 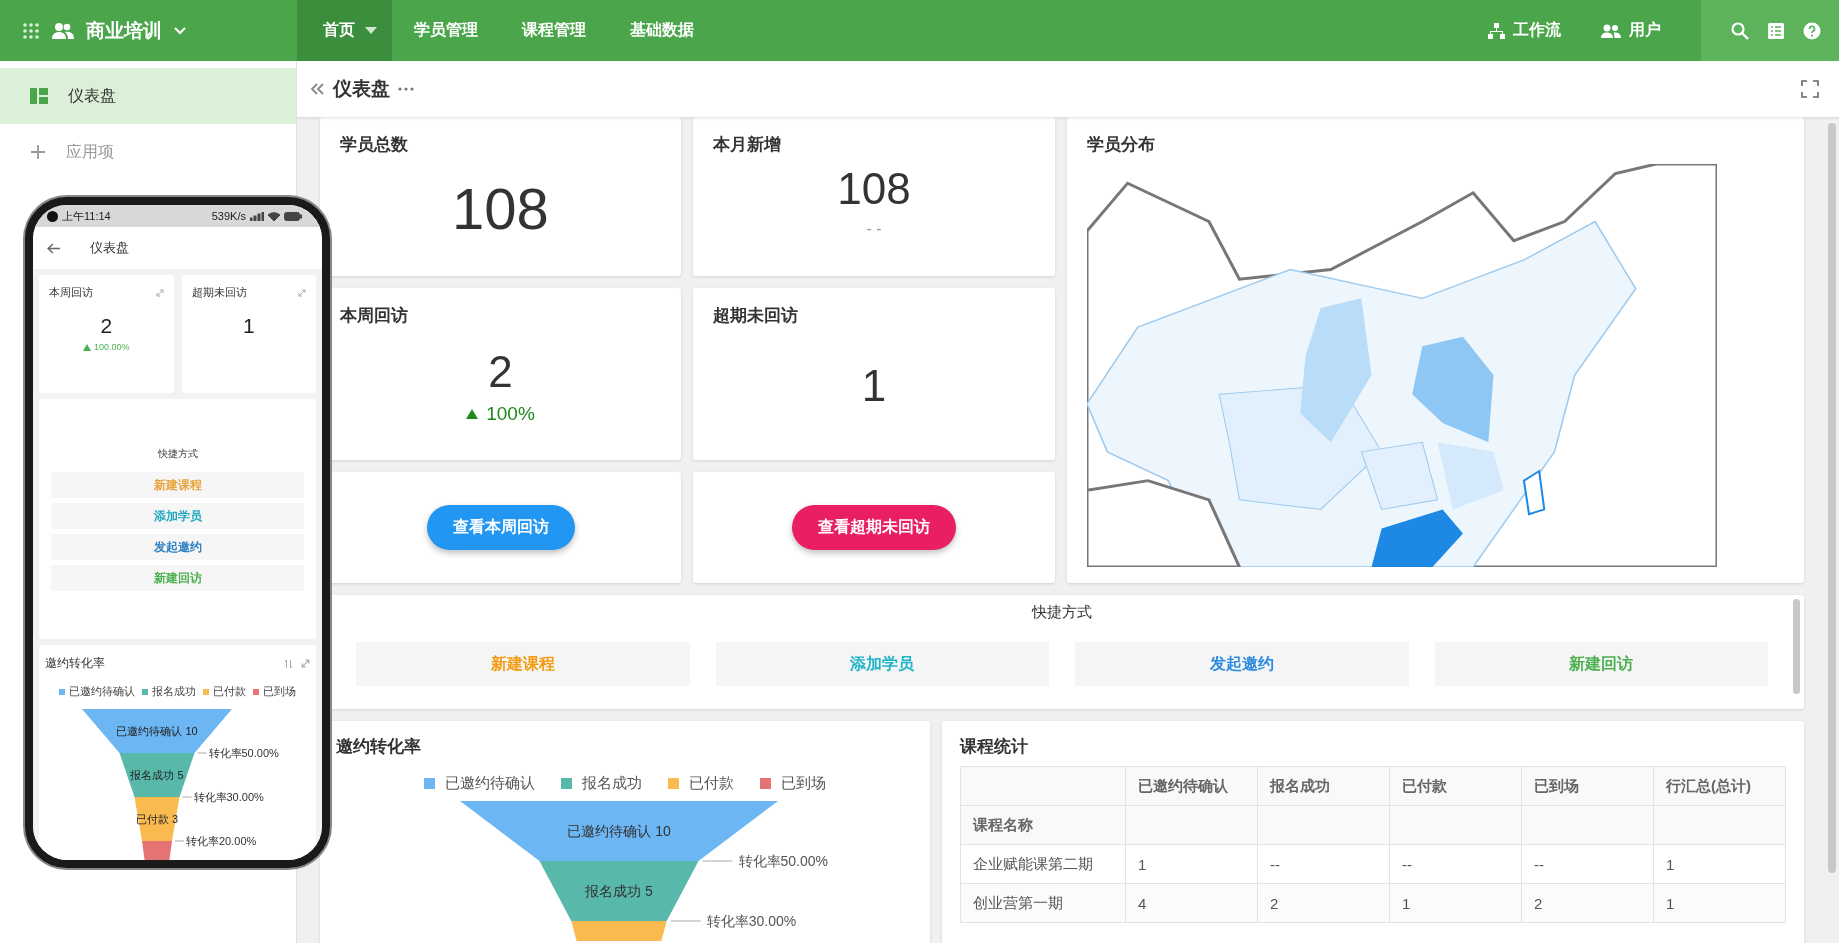 I want to click on sidebar-item: 应用项, so click(x=148, y=152).